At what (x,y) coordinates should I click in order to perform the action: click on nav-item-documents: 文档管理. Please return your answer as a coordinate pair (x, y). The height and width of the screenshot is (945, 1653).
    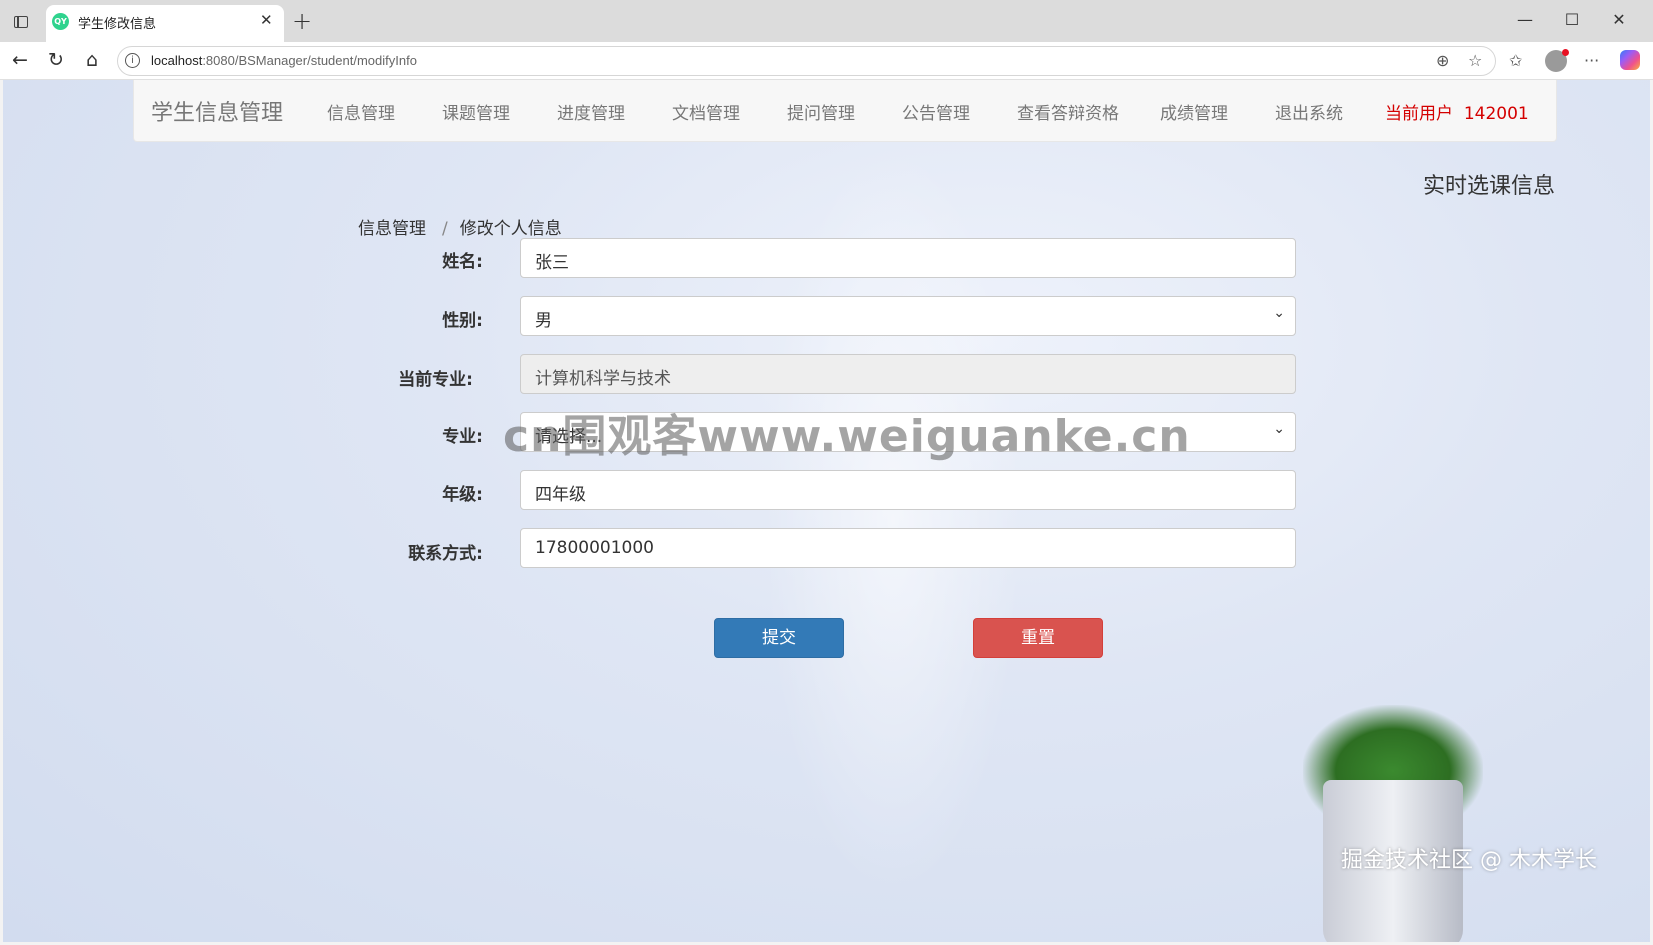
    Looking at the image, I should click on (706, 111).